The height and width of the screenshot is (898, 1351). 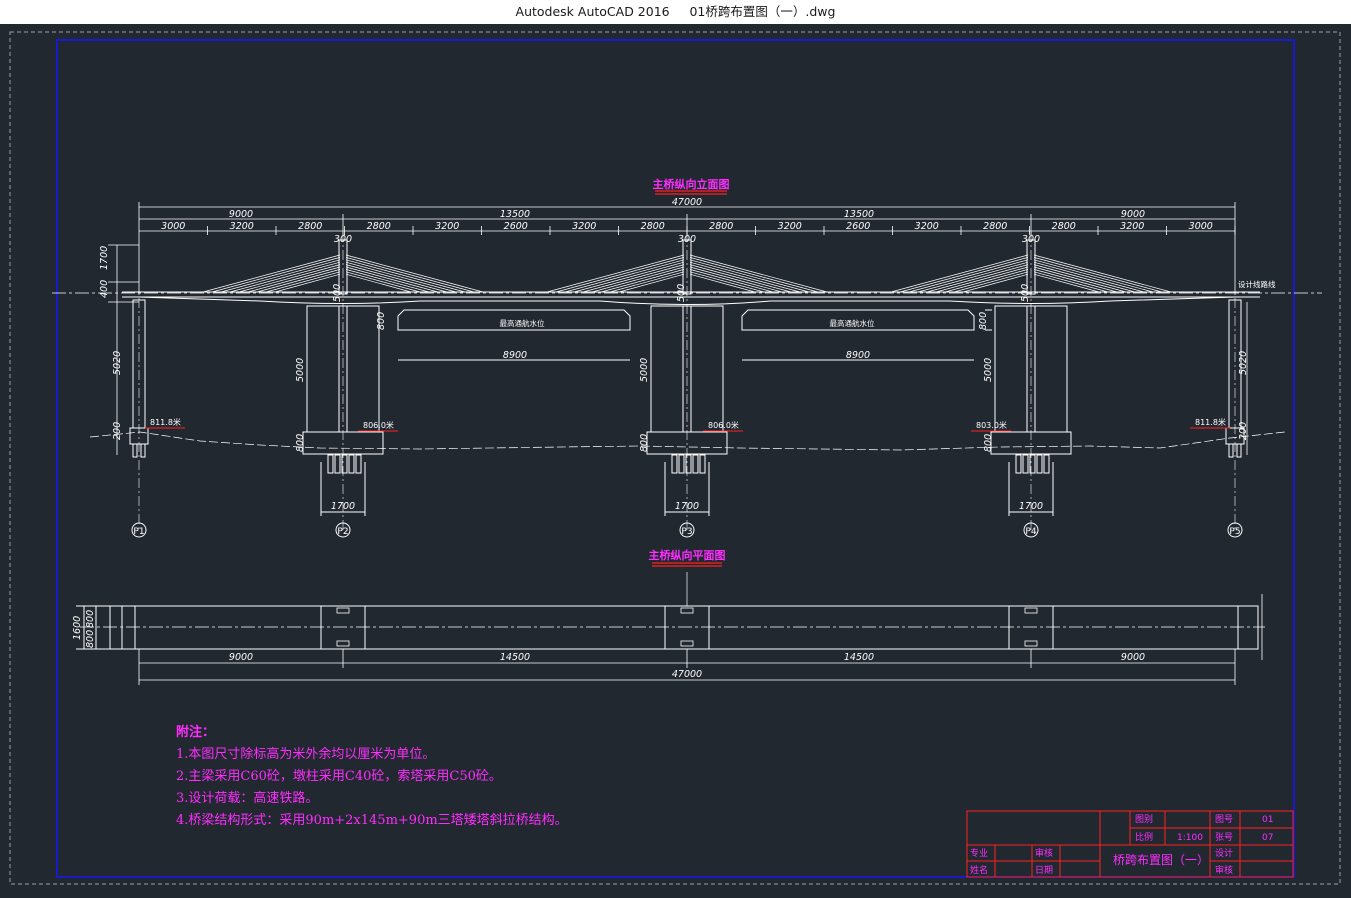 What do you see at coordinates (372, 820) in the screenshot?
I see `note-4: 4.桥梁结构形式：采用90m+2x145m+90m三塔矮塔斜拉桥结构。` at bounding box center [372, 820].